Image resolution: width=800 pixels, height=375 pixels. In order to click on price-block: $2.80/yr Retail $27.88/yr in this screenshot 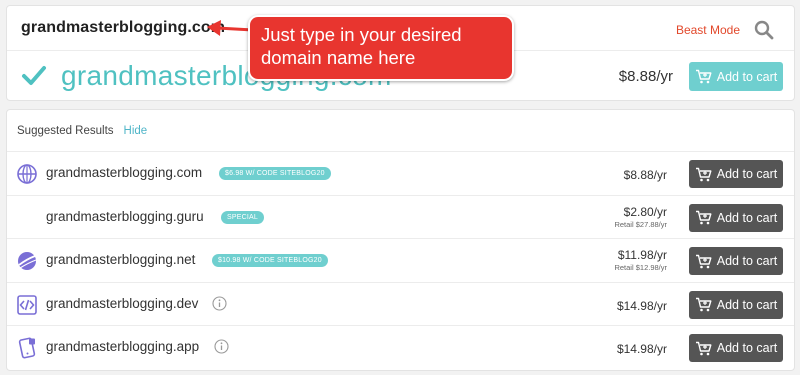, I will do `click(640, 217)`.